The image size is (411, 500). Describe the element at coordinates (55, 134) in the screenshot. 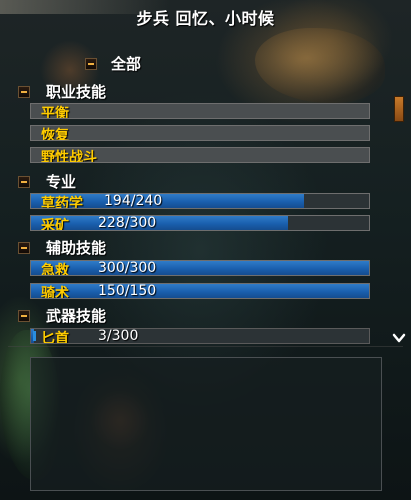

I see `skill-name: 恢复` at that location.